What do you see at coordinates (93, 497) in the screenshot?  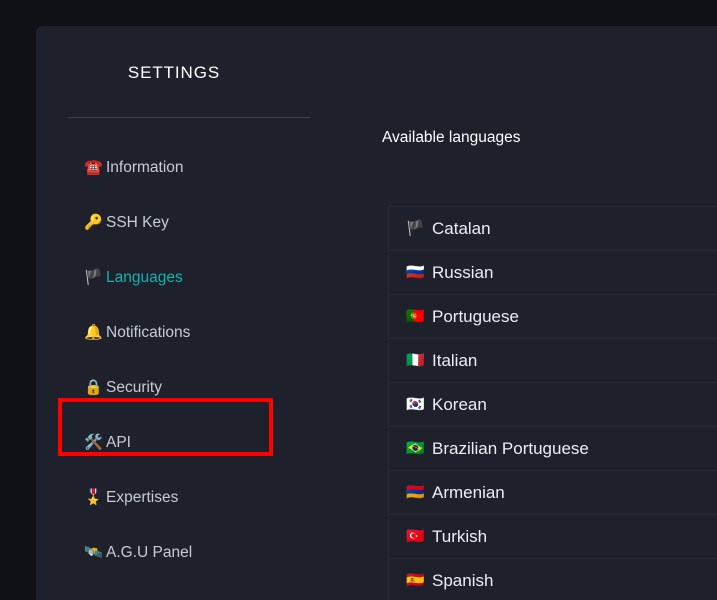 I see `medal-icon: 🎖️` at bounding box center [93, 497].